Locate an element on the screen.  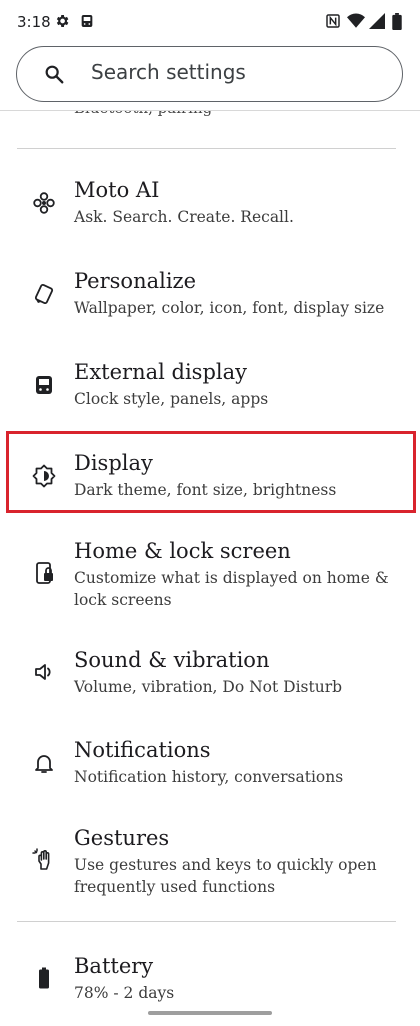
settings-item-battery: Battery 78% - 2 days is located at coordinates (210, 981).